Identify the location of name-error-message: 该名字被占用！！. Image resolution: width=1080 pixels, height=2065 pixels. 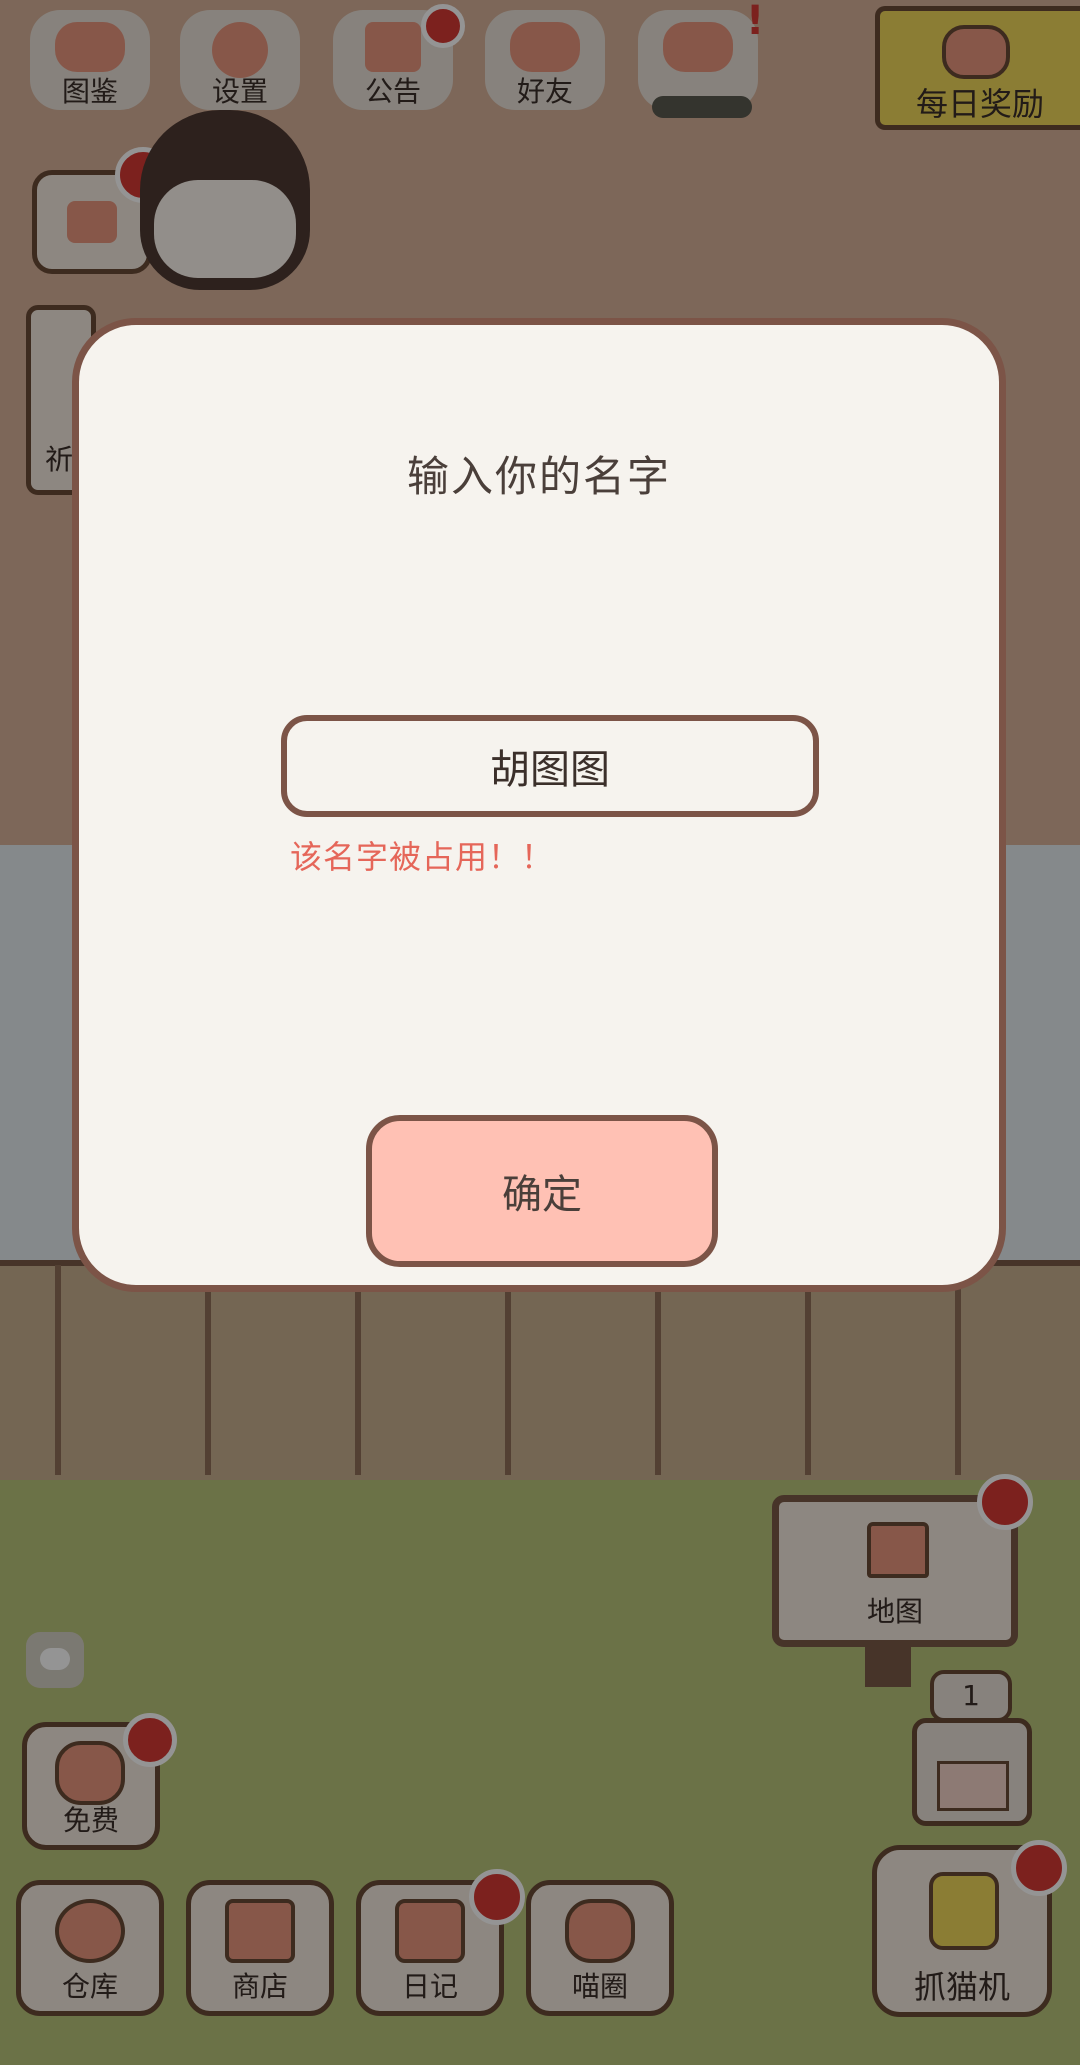
(422, 857).